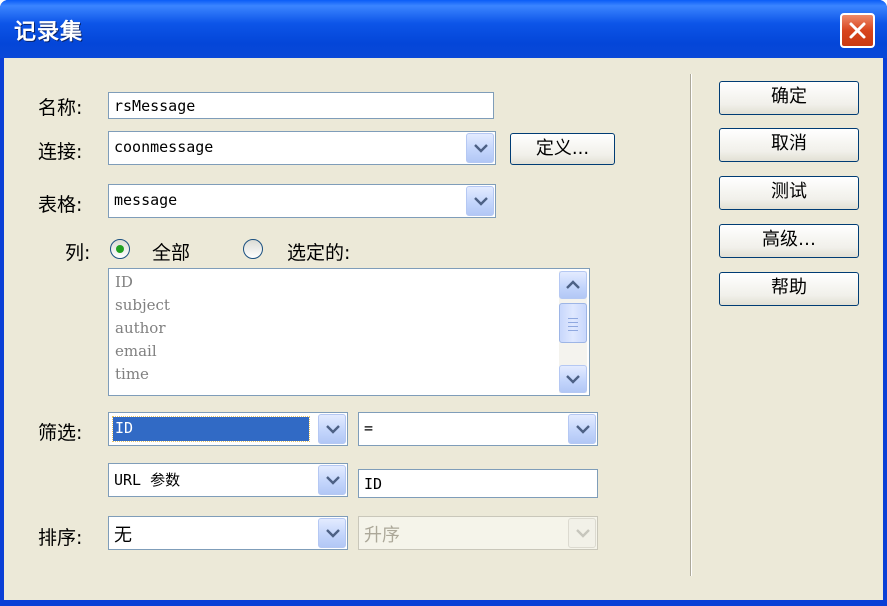 This screenshot has height=606, width=887. I want to click on filter-operator-select: =, so click(478, 429).